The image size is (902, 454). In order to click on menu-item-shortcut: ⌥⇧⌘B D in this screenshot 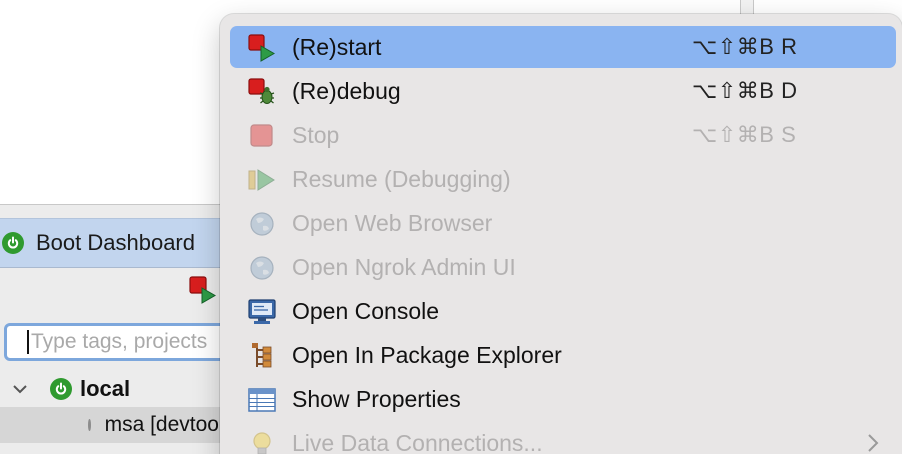, I will do `click(745, 90)`.